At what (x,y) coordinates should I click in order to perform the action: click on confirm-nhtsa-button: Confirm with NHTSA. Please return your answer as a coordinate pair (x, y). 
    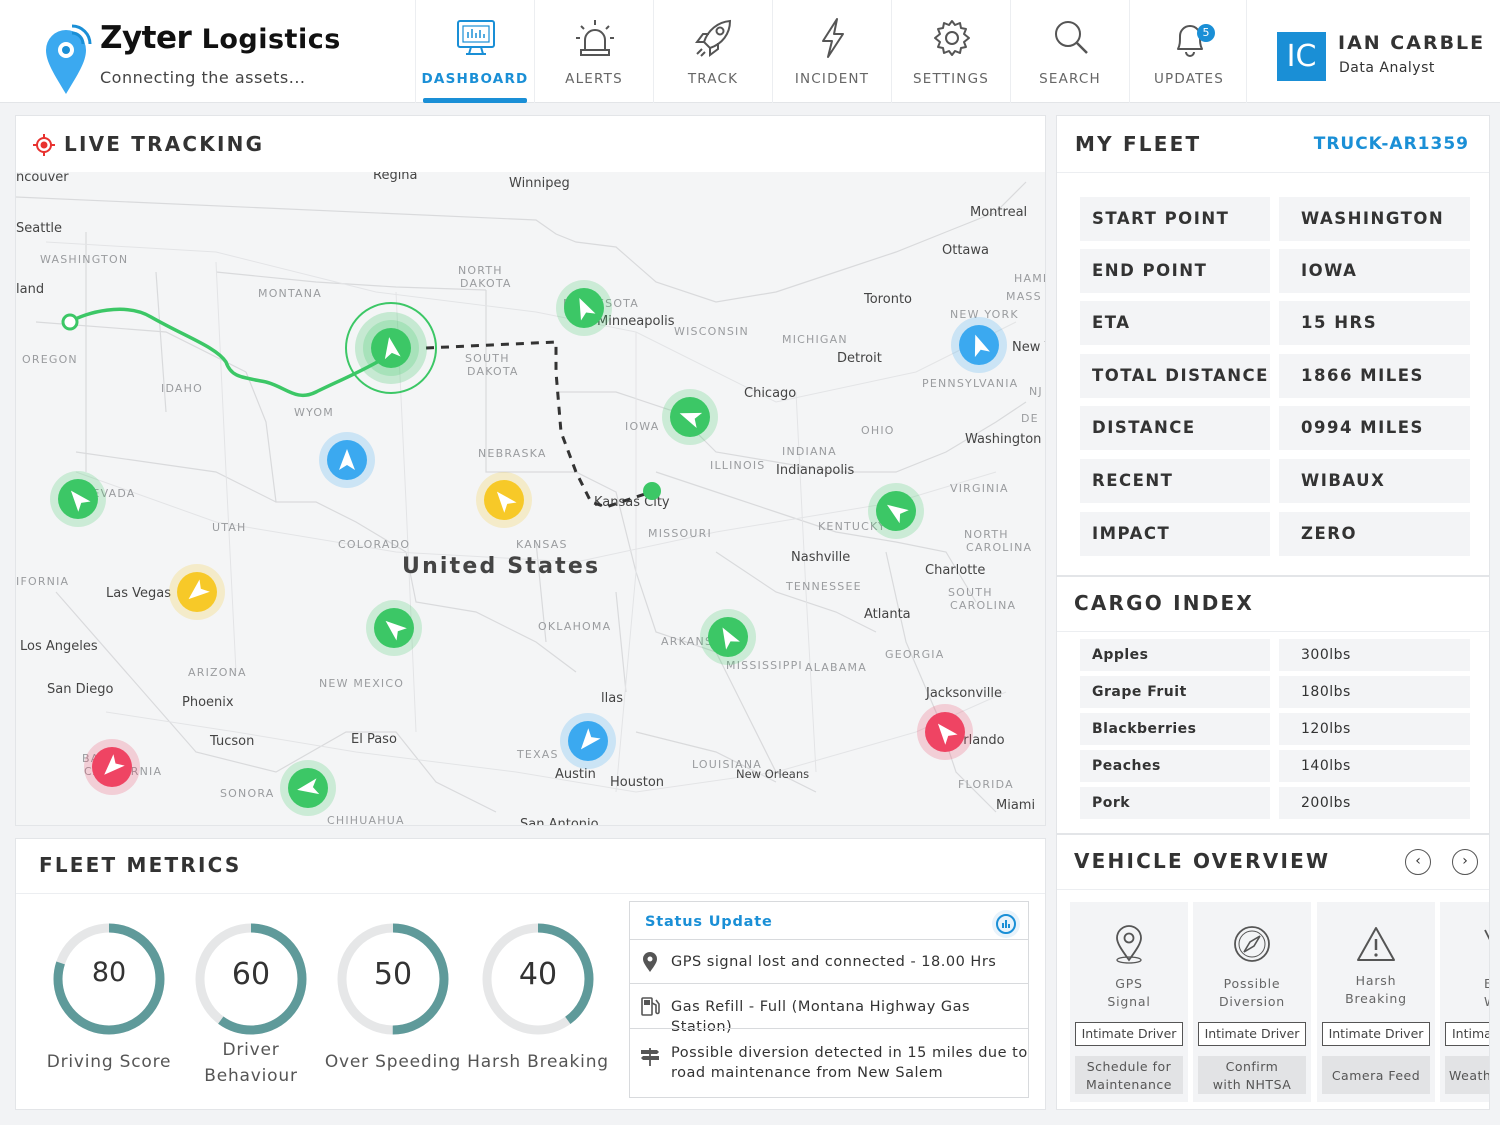
    Looking at the image, I should click on (1252, 1075).